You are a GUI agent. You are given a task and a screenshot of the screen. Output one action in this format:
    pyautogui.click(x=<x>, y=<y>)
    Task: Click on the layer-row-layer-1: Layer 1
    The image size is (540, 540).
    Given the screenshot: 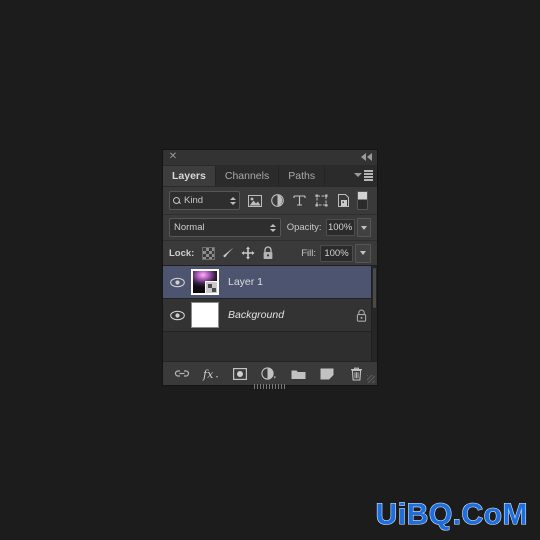 What is the action you would take?
    pyautogui.click(x=270, y=282)
    